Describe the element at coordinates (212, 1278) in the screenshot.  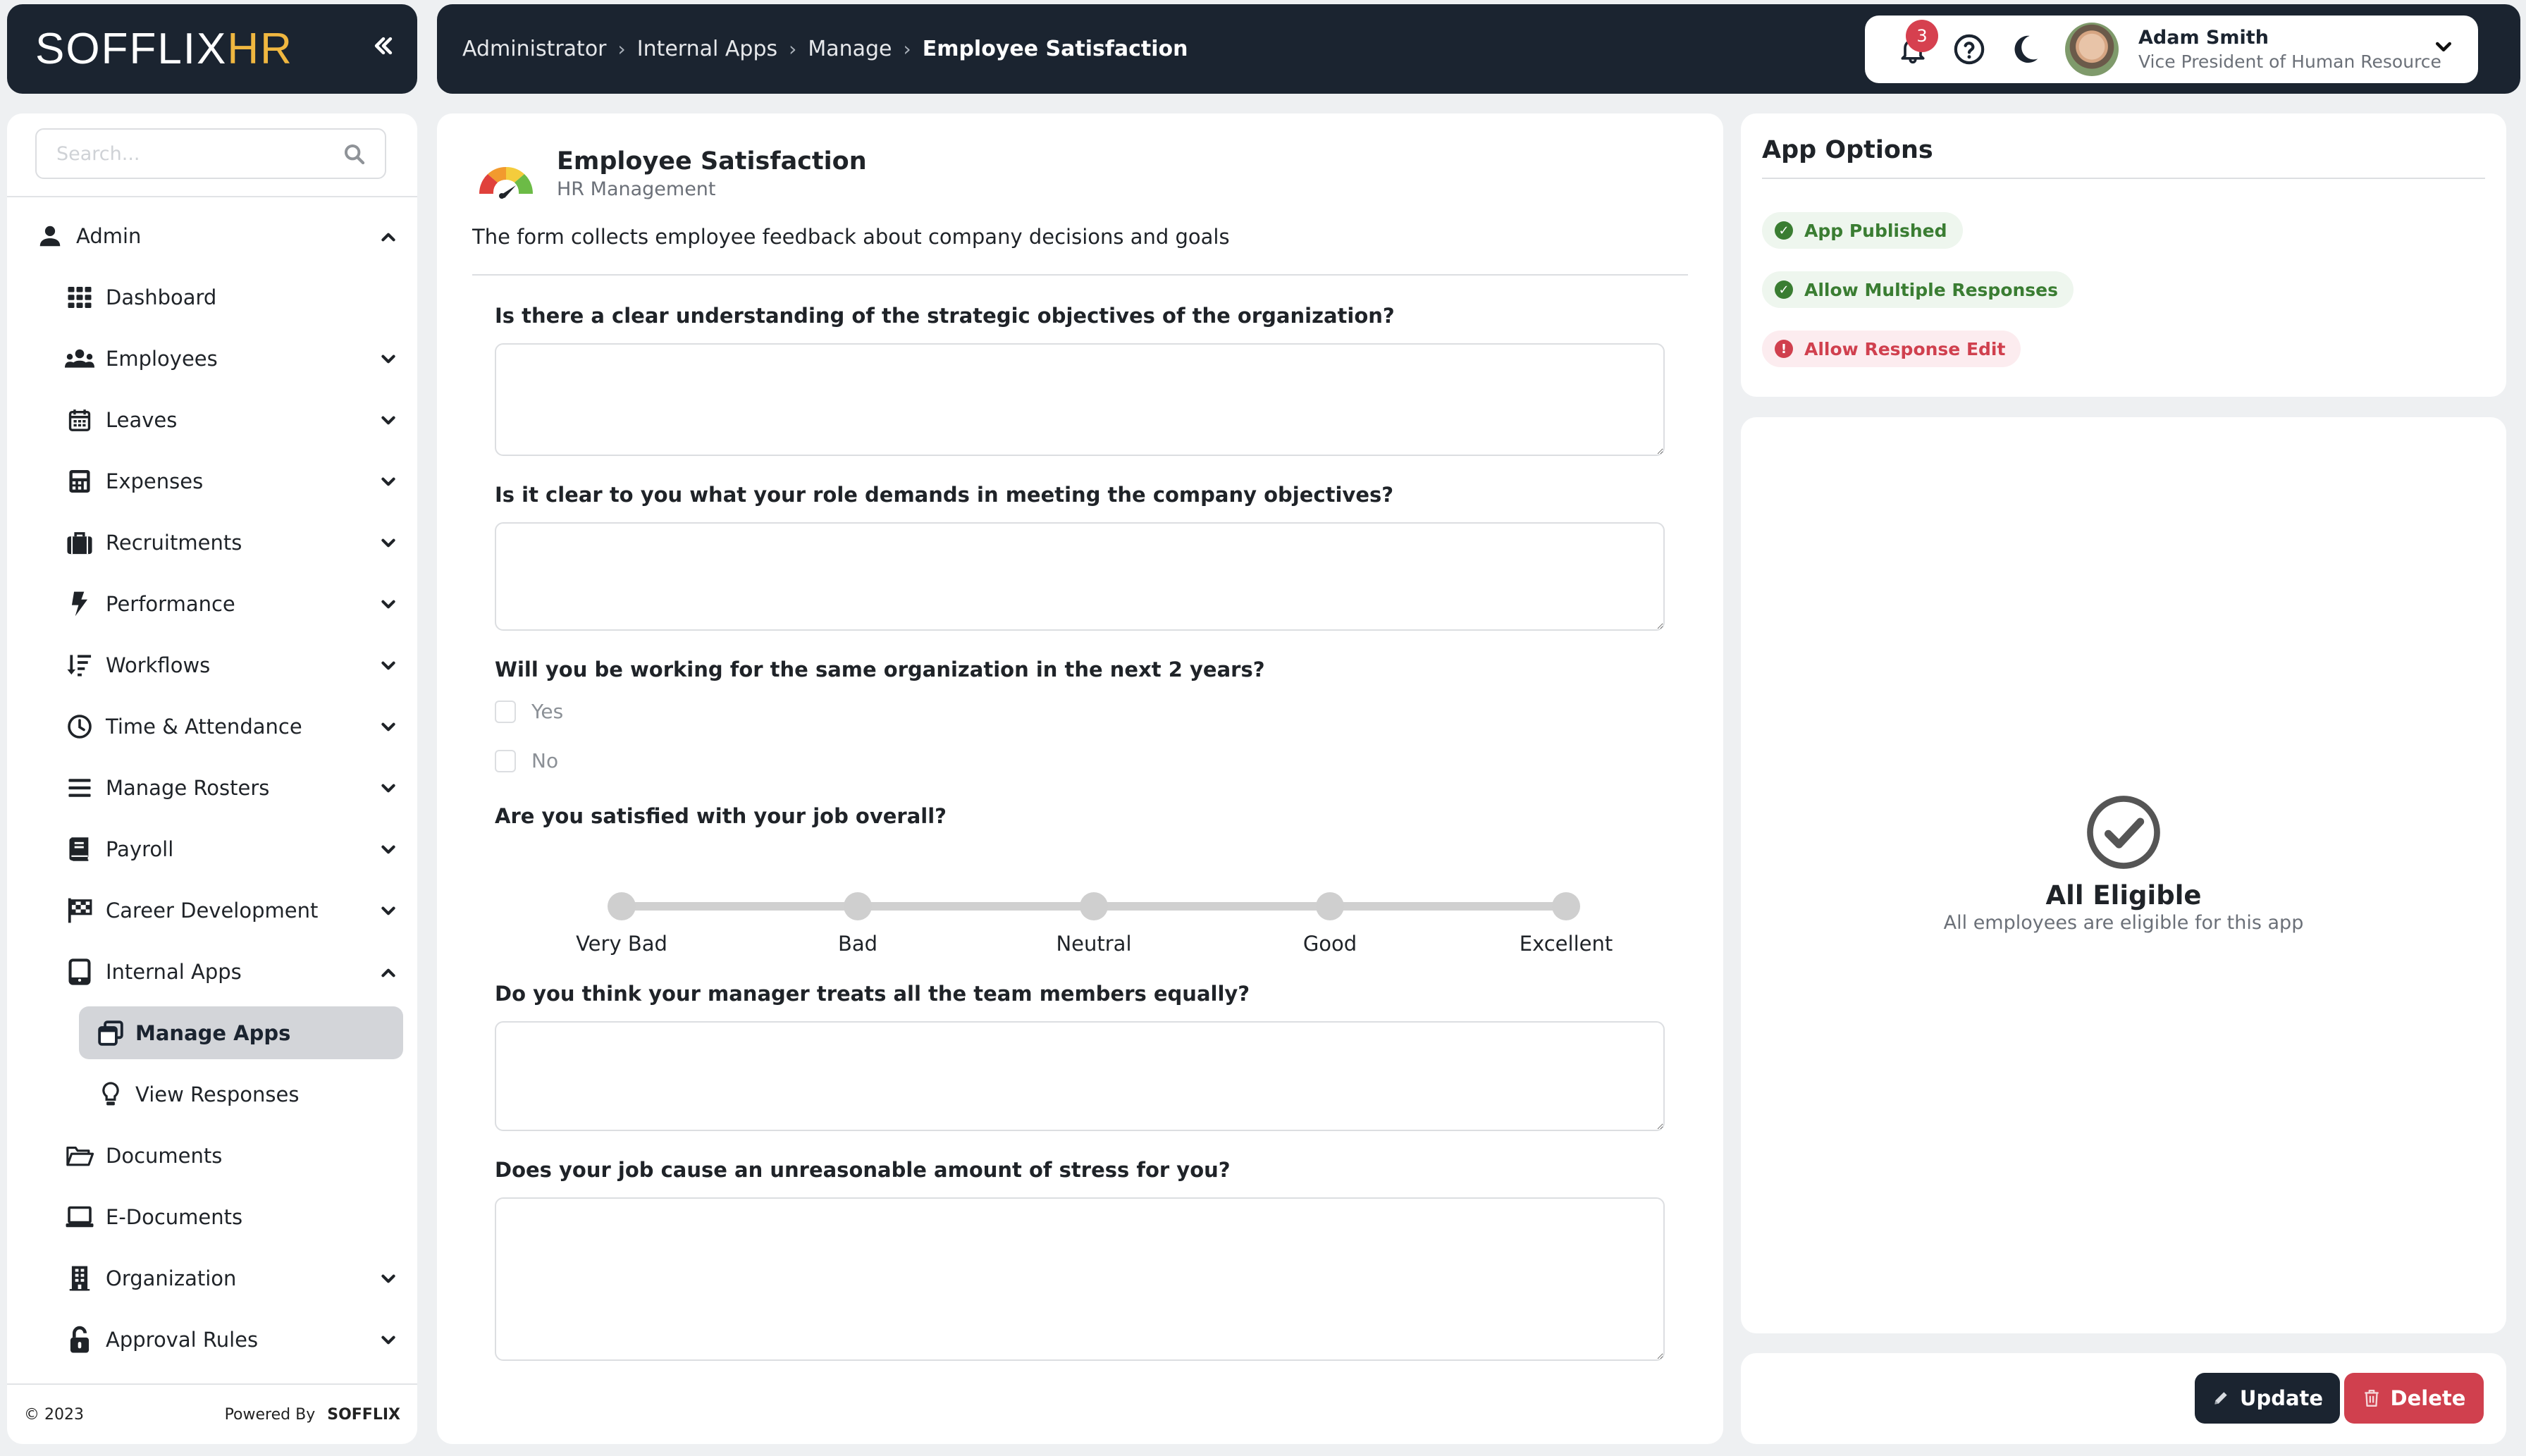
I see `sidebar-item-organization: Organization` at that location.